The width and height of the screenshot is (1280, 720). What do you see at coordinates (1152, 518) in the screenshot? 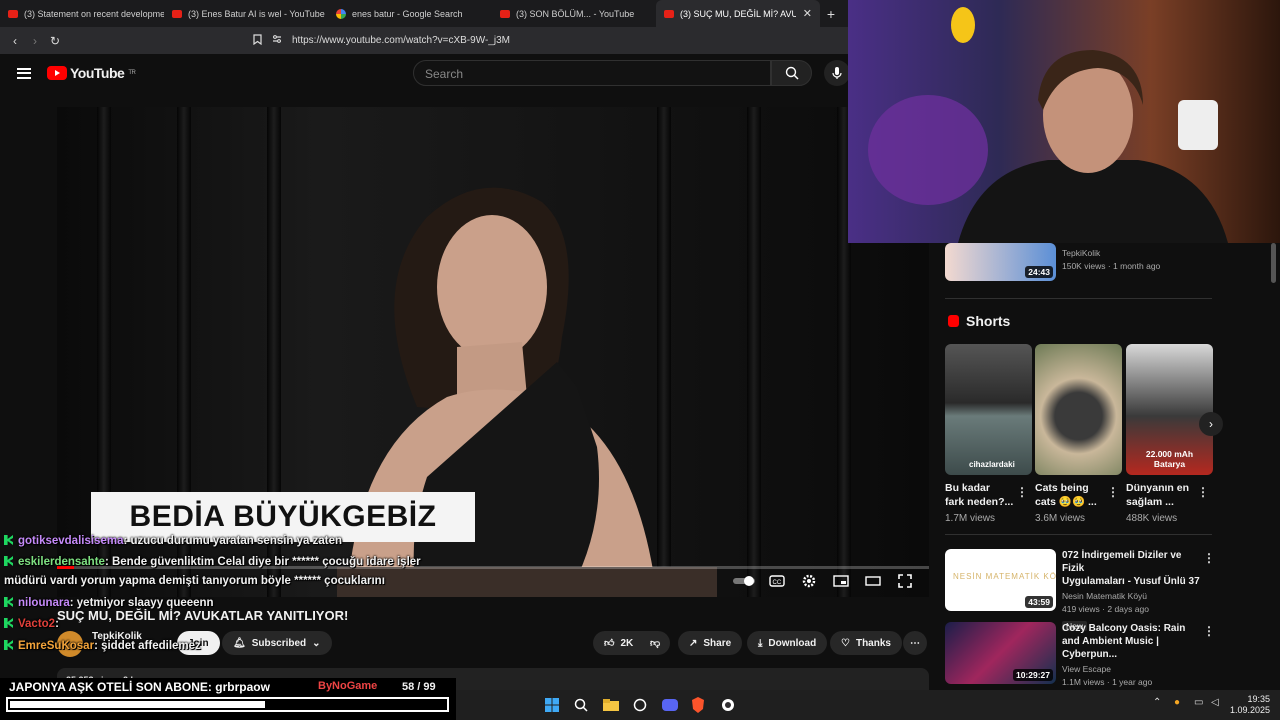
I see `short-views: 488K views` at bounding box center [1152, 518].